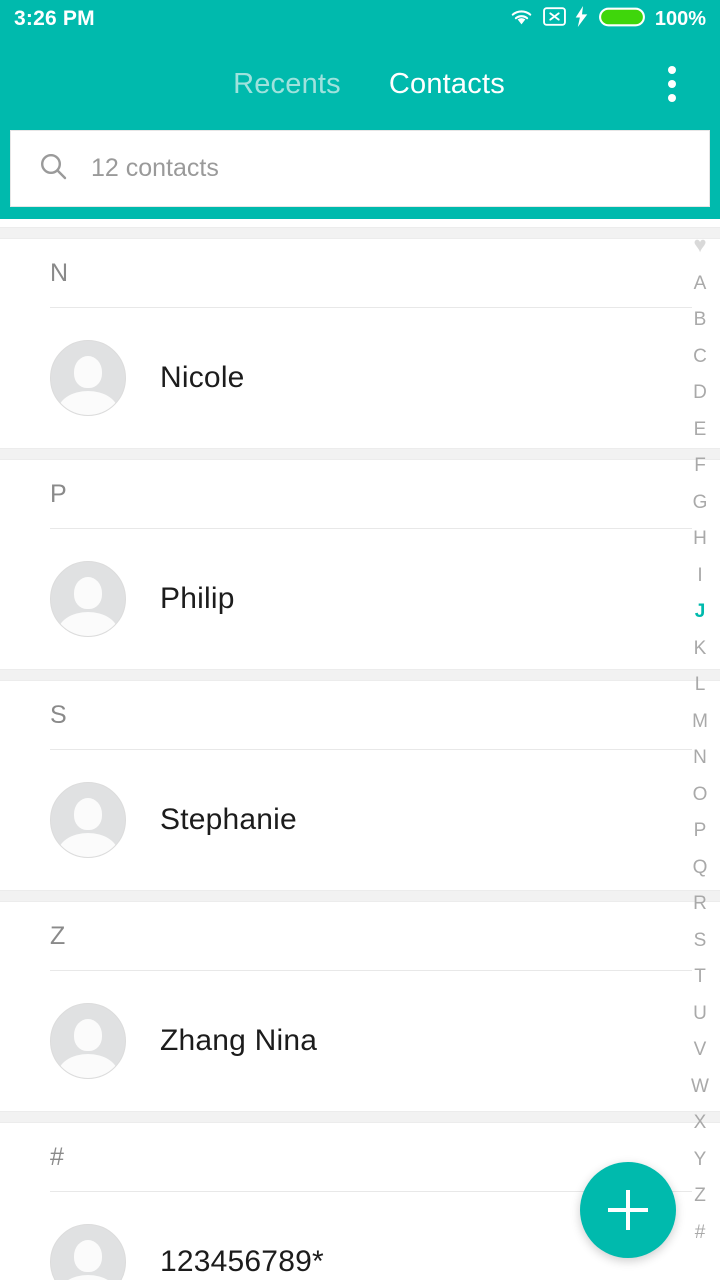  Describe the element at coordinates (360, 715) in the screenshot. I see `section-header-s: S` at that location.